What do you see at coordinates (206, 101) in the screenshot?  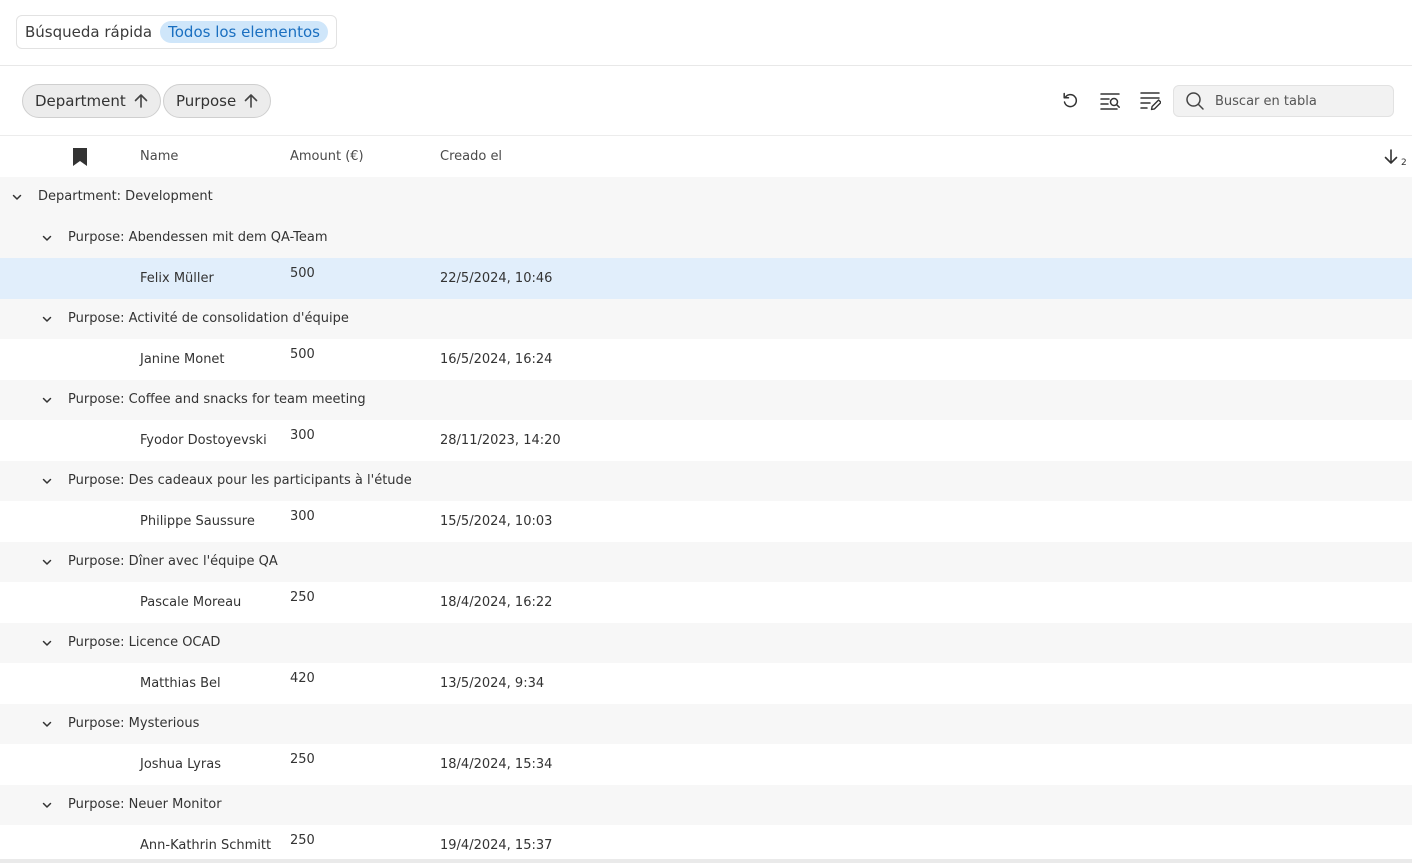 I see `group-chip-label: Purpose` at bounding box center [206, 101].